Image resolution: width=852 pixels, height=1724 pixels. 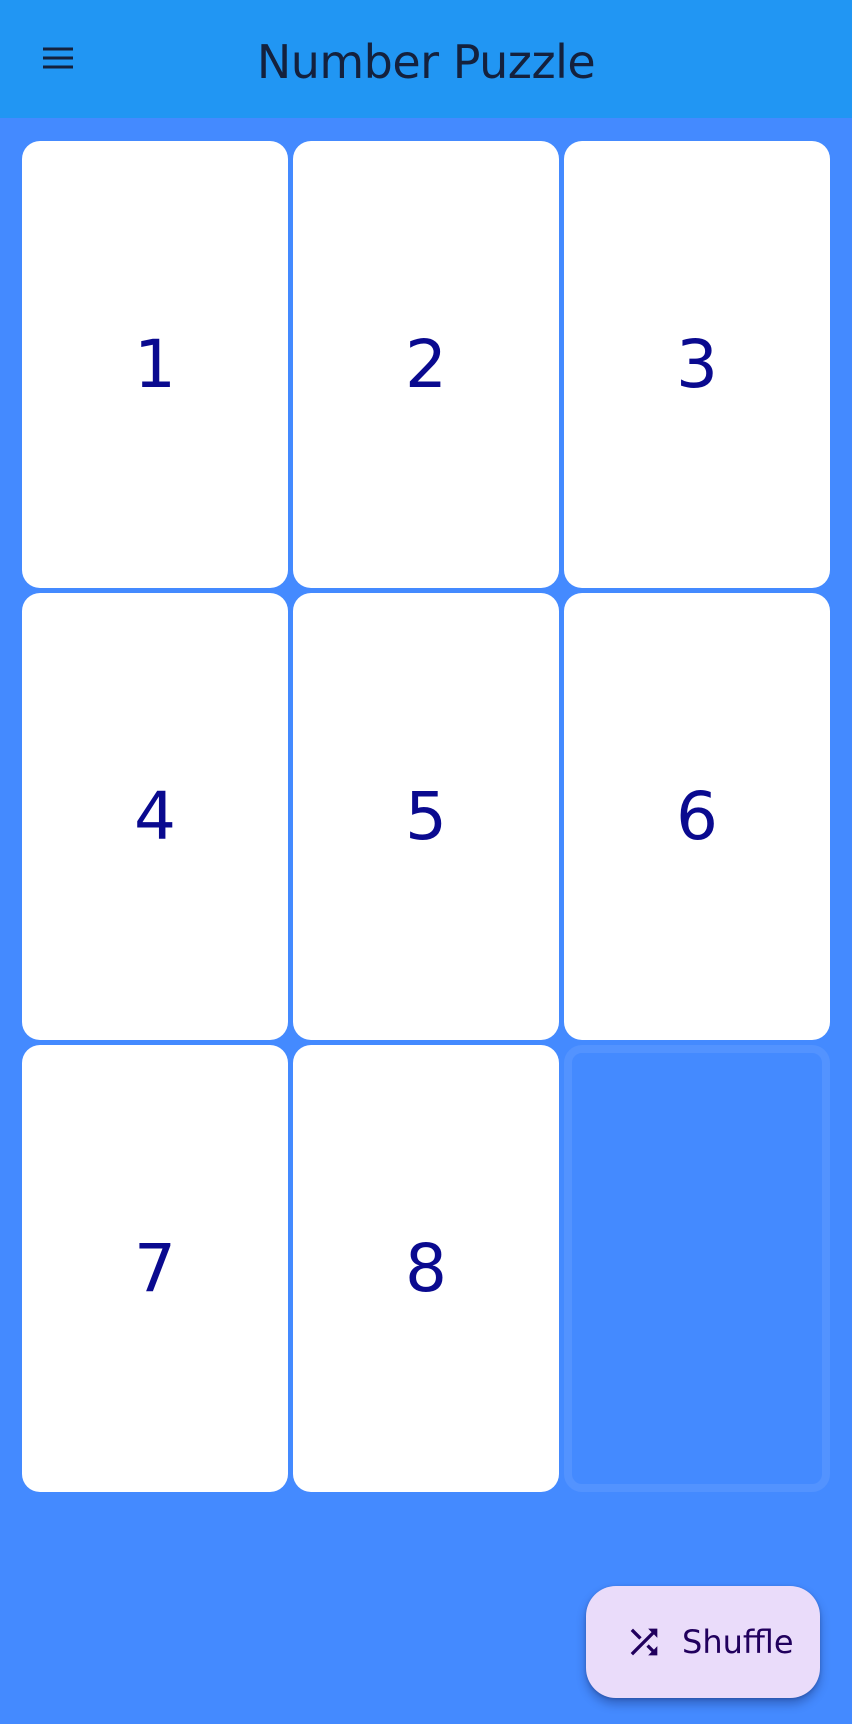 I want to click on app-bar: Number Puzzle, so click(x=426, y=59).